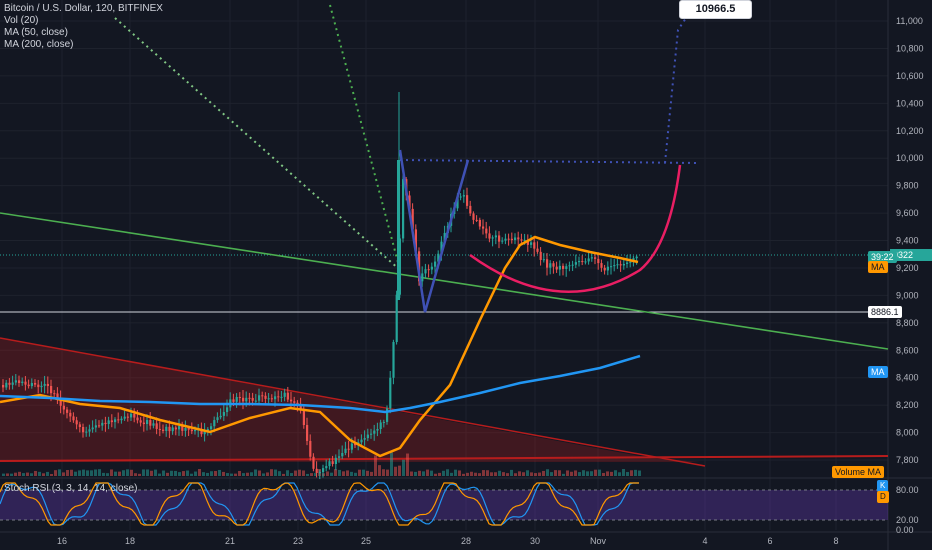 This screenshot has width=932, height=550. Describe the element at coordinates (905, 530) in the screenshot. I see `stoch-y-label: 0.00` at that location.